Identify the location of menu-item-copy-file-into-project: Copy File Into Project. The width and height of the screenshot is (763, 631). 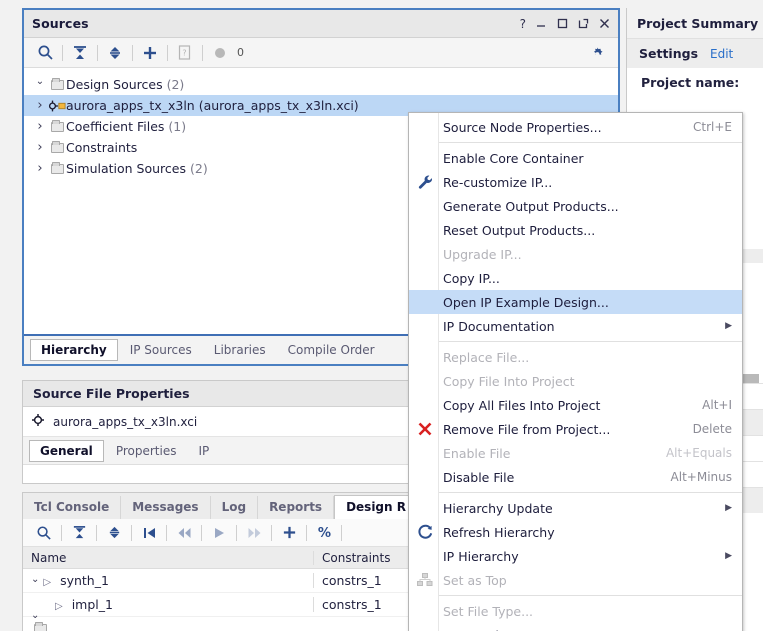
(575, 381).